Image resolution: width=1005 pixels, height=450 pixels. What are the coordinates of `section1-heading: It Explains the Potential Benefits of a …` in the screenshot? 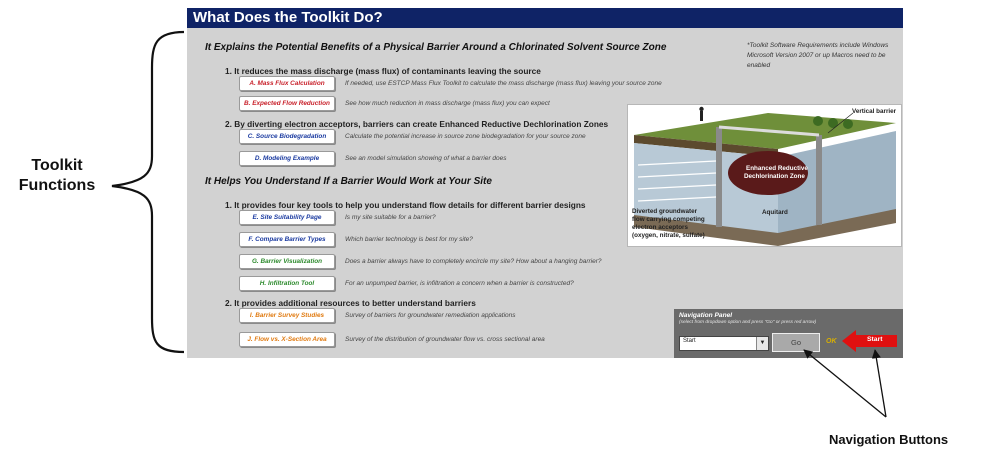 It's located at (436, 47).